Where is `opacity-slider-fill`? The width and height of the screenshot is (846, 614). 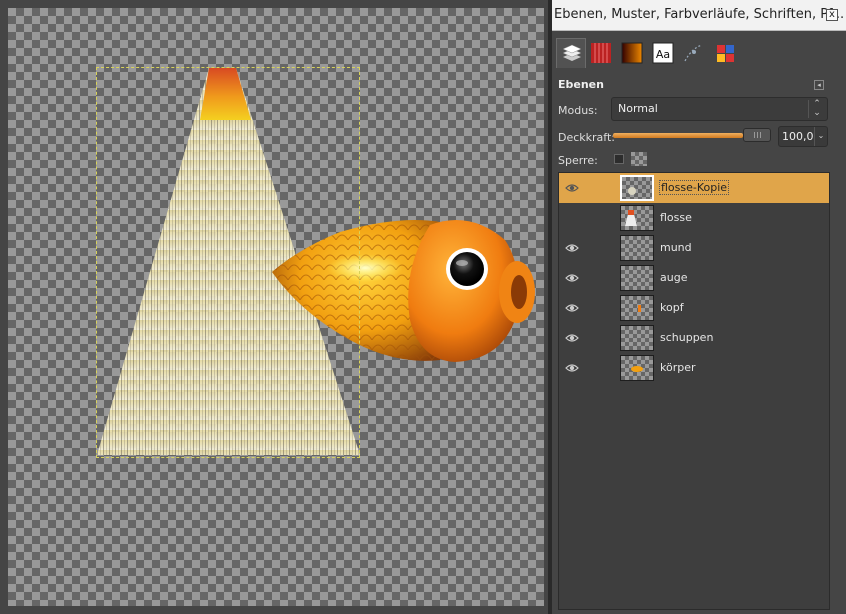 opacity-slider-fill is located at coordinates (678, 135).